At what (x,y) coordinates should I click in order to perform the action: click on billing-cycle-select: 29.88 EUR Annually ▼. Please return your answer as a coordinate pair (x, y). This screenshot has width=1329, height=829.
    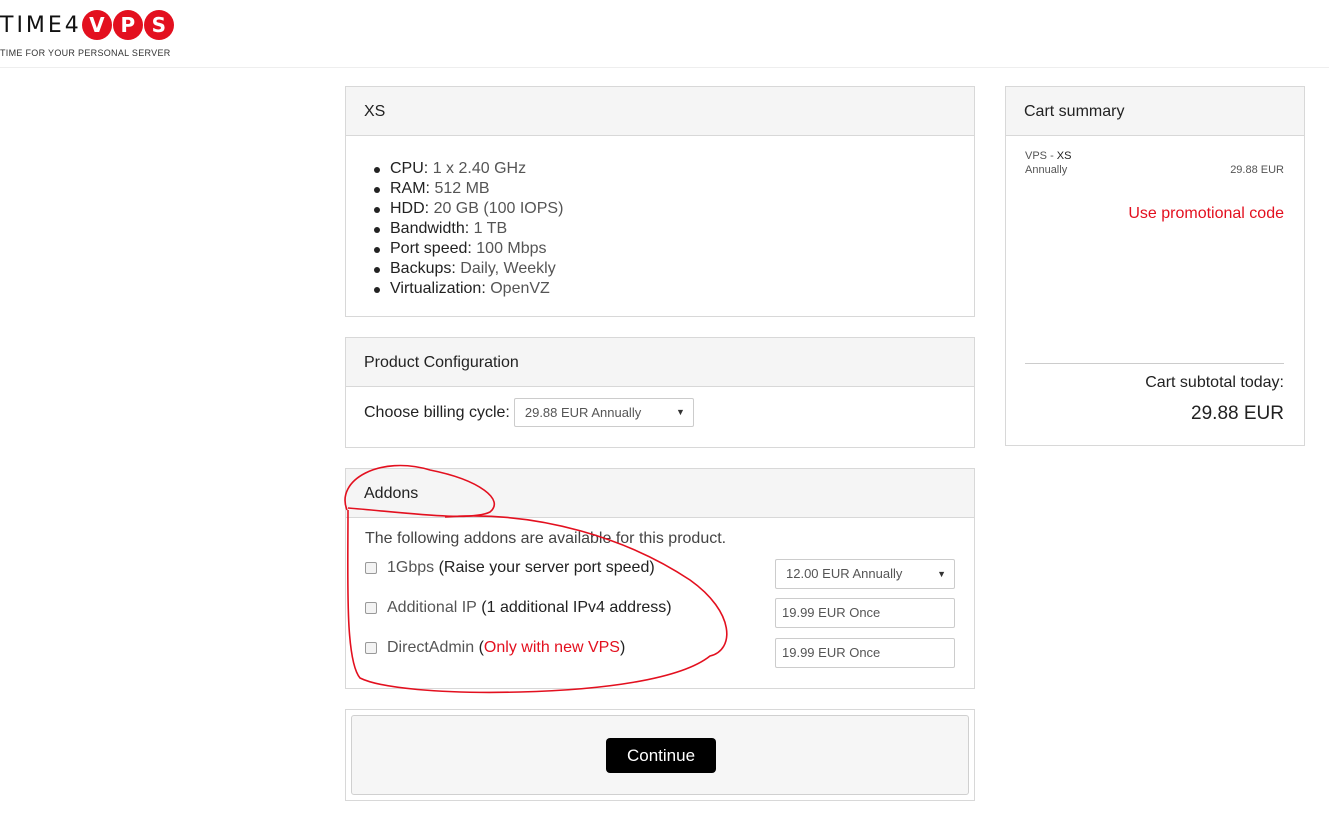
    Looking at the image, I should click on (603, 412).